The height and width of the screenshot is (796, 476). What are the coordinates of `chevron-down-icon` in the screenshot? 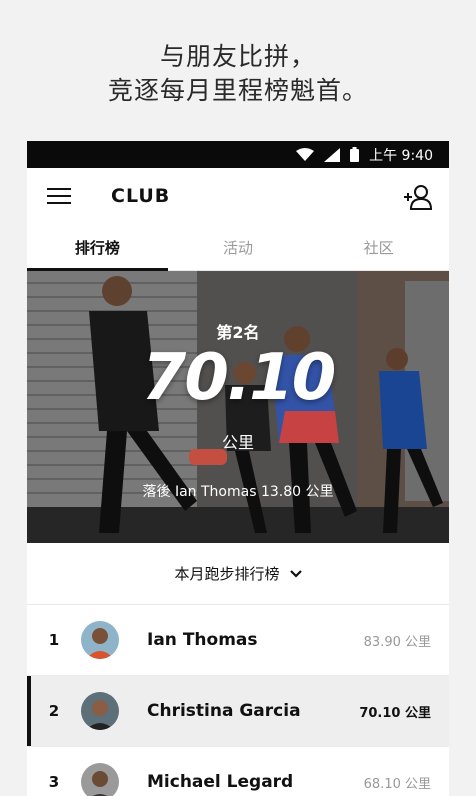 It's located at (295, 573).